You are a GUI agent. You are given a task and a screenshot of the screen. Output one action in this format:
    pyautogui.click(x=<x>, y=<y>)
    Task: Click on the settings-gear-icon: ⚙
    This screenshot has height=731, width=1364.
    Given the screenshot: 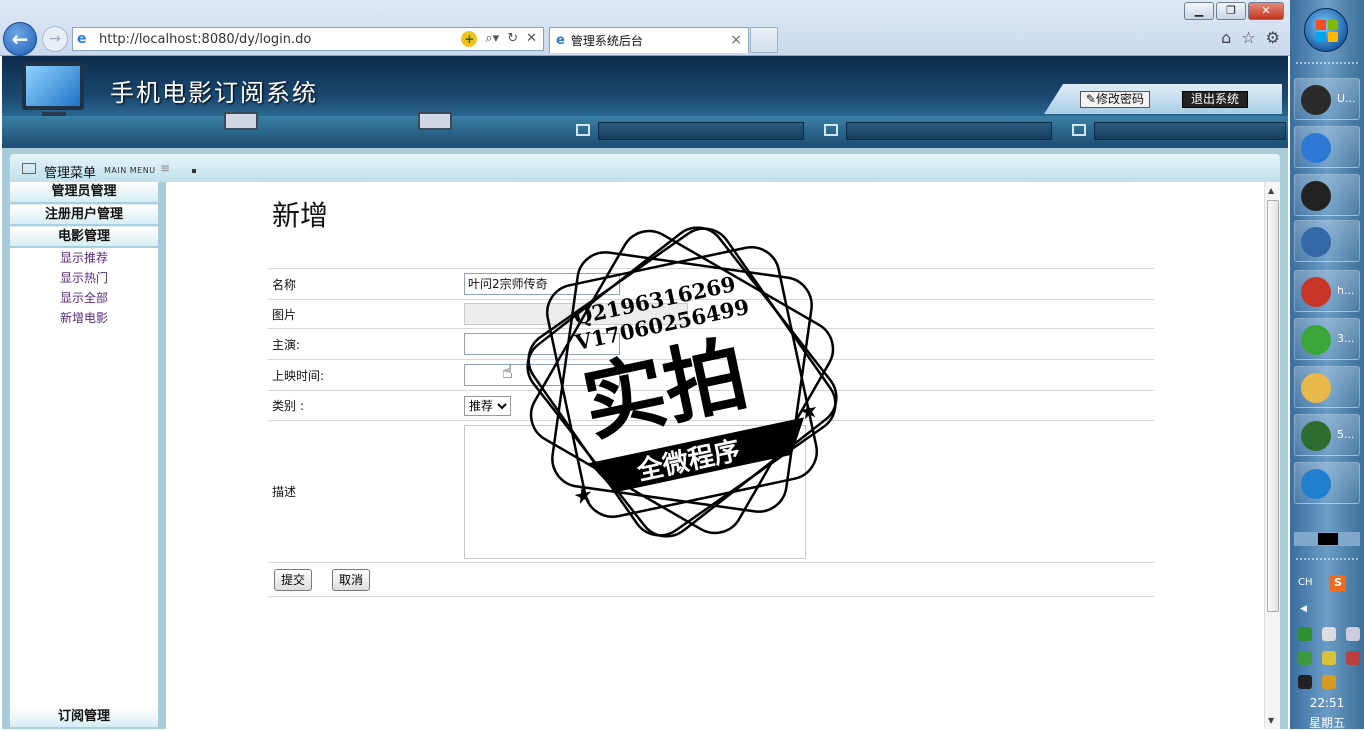 What is the action you would take?
    pyautogui.click(x=1273, y=37)
    